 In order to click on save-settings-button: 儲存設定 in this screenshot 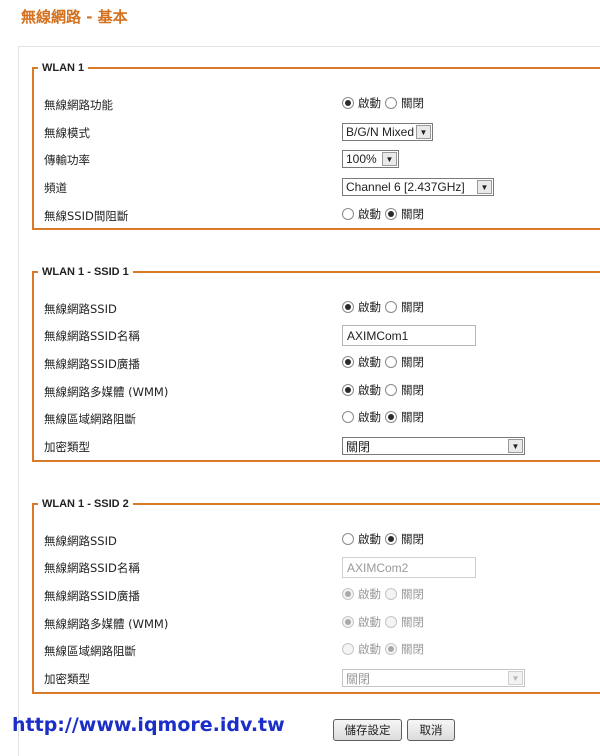, I will do `click(367, 730)`.